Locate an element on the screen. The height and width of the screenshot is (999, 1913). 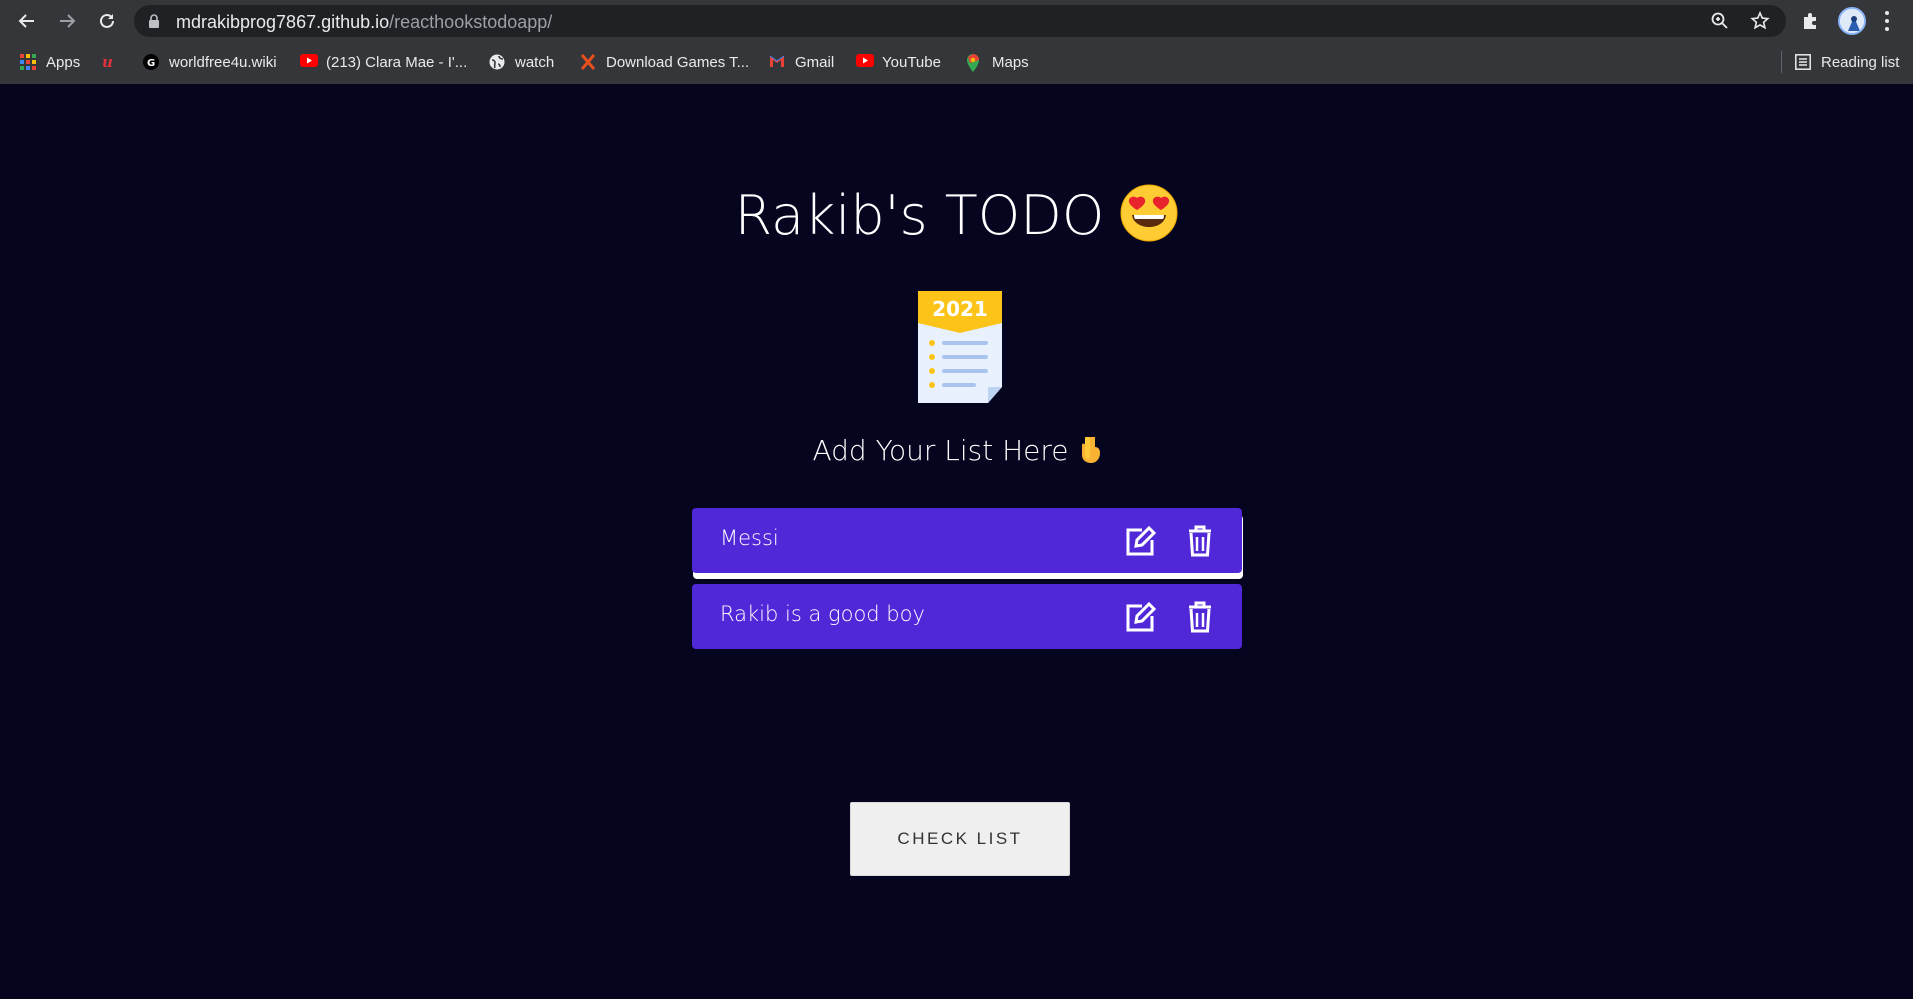
menu-kebab-icon is located at coordinates (1887, 21).